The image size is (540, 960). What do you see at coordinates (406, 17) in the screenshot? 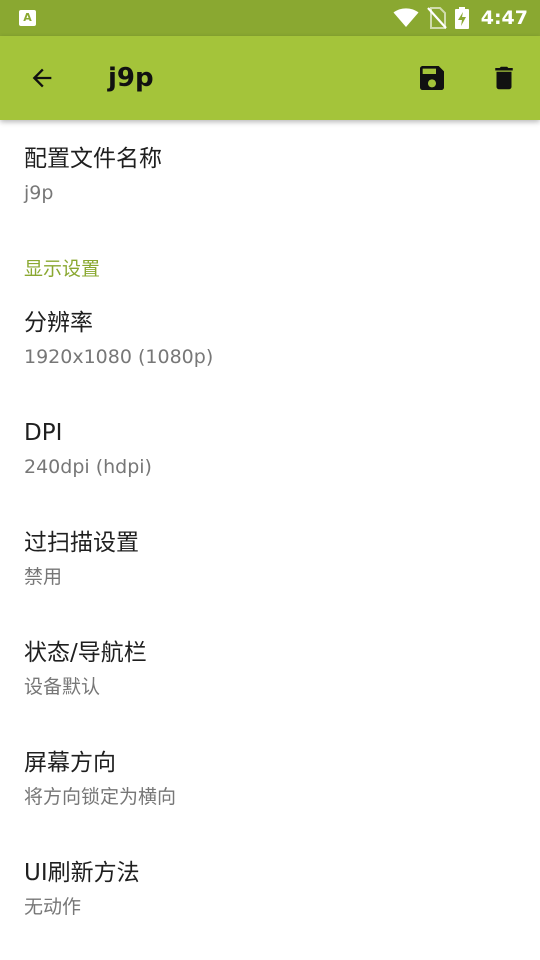
I see `wifi-icon` at bounding box center [406, 17].